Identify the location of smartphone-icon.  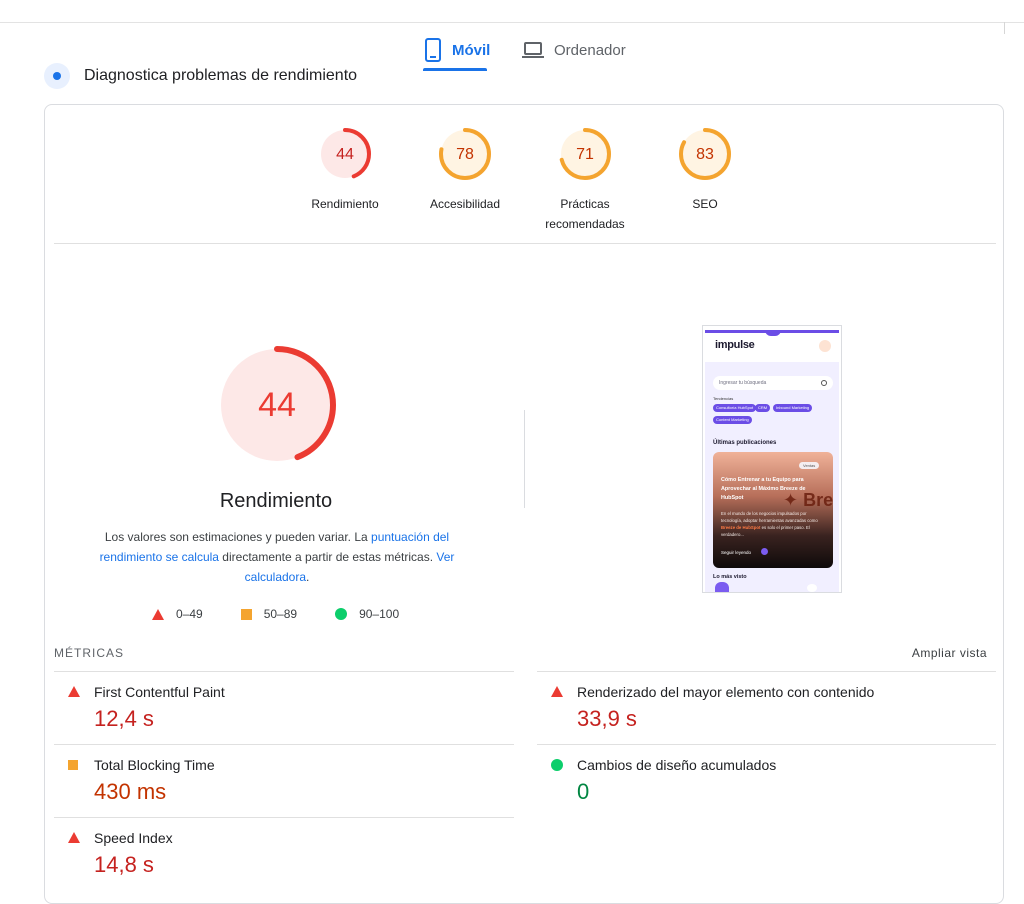
(433, 50).